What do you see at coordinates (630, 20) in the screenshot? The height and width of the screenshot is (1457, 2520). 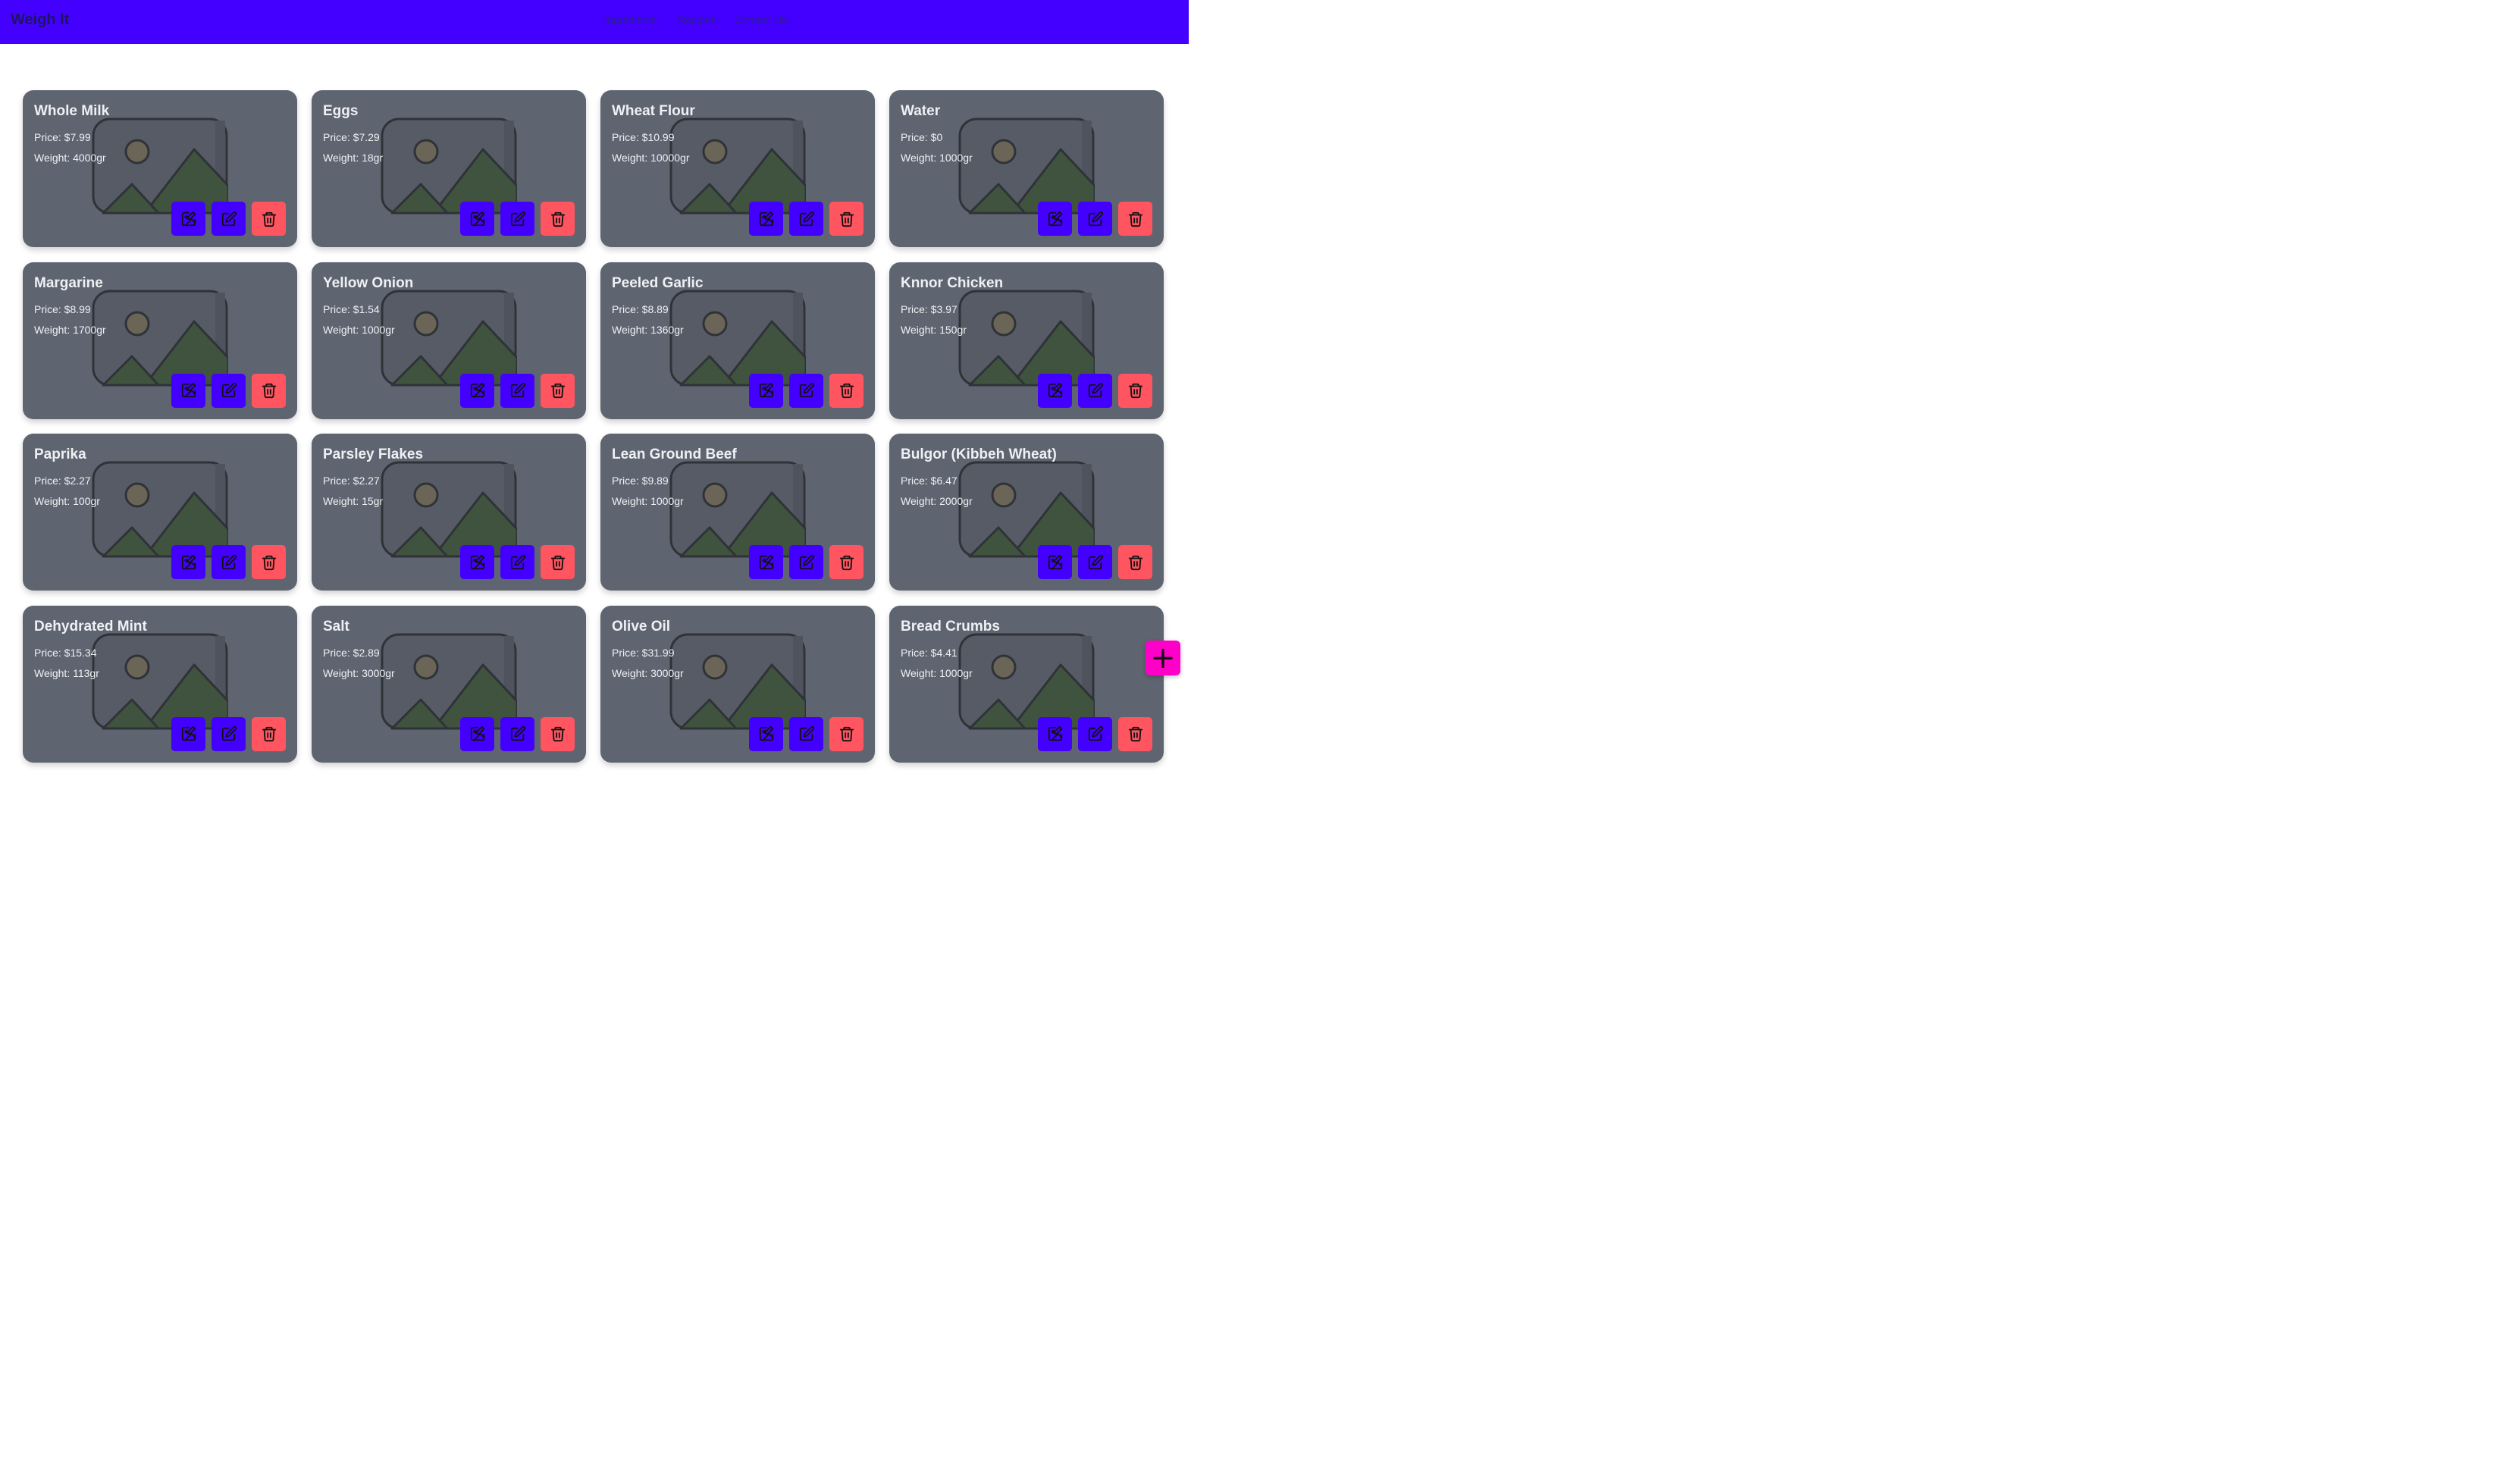 I see `nav-link-ingredients: Ingredients` at bounding box center [630, 20].